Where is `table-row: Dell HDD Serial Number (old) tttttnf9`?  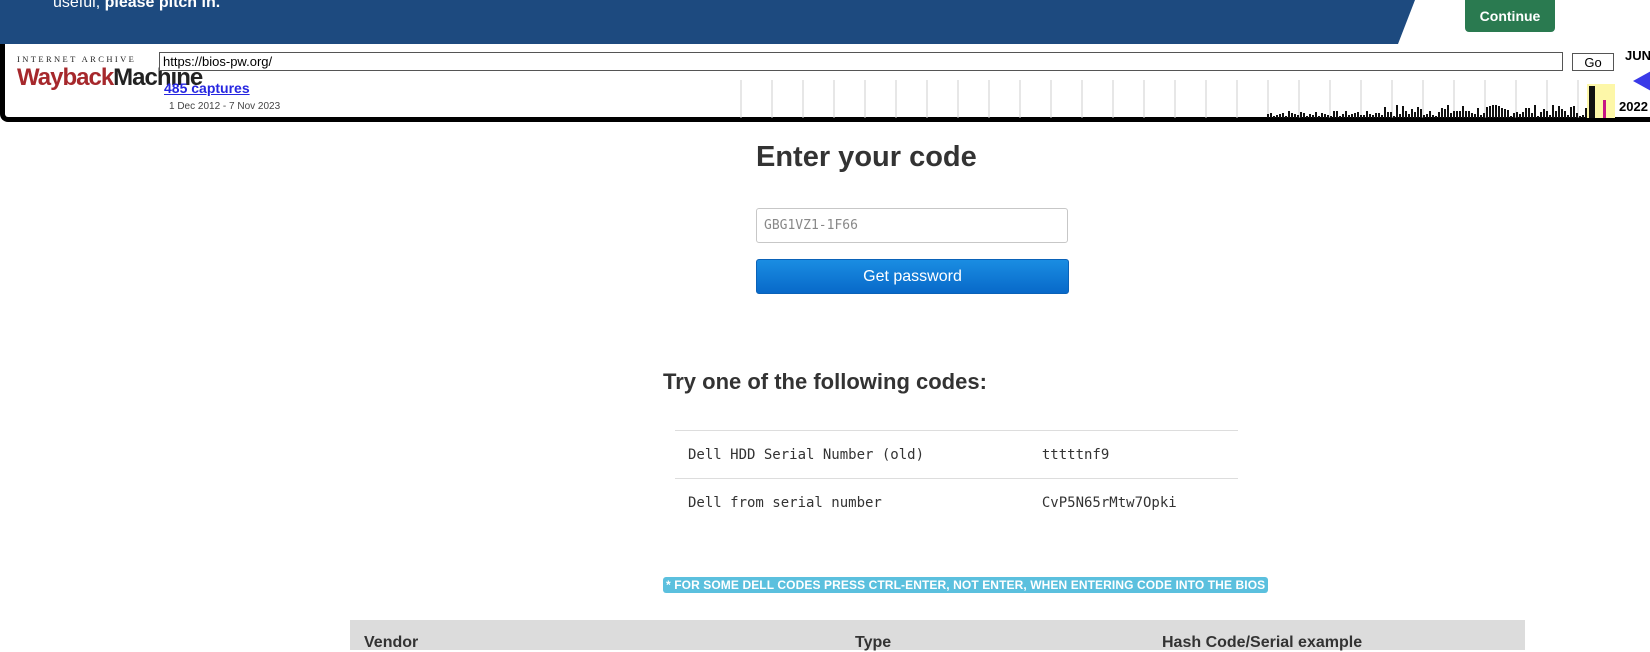 table-row: Dell HDD Serial Number (old) tttttnf9 is located at coordinates (956, 454).